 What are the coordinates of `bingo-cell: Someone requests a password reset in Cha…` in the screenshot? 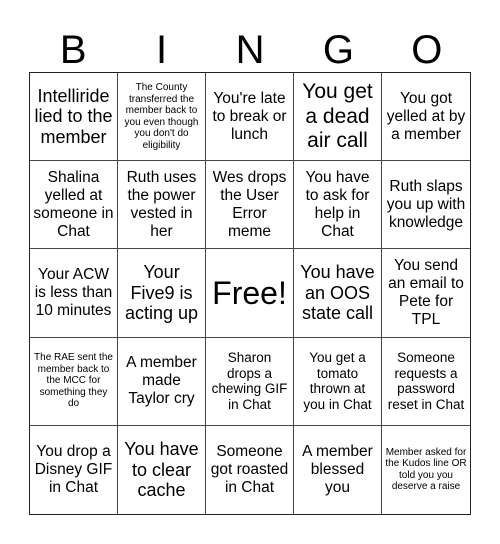 It's located at (426, 382).